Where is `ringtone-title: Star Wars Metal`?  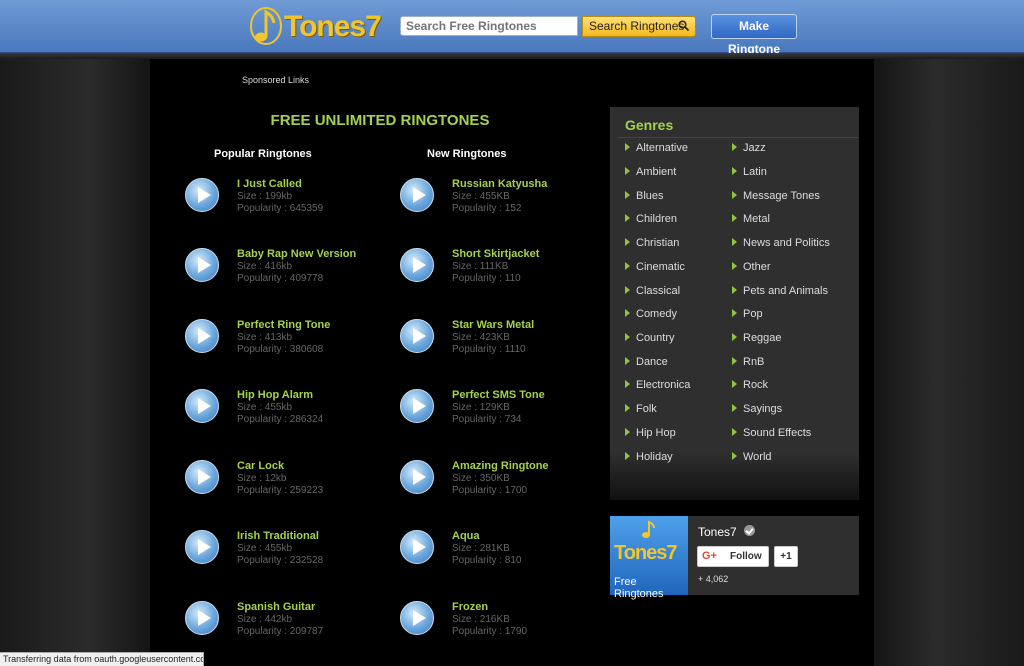
ringtone-title: Star Wars Metal is located at coordinates (493, 325).